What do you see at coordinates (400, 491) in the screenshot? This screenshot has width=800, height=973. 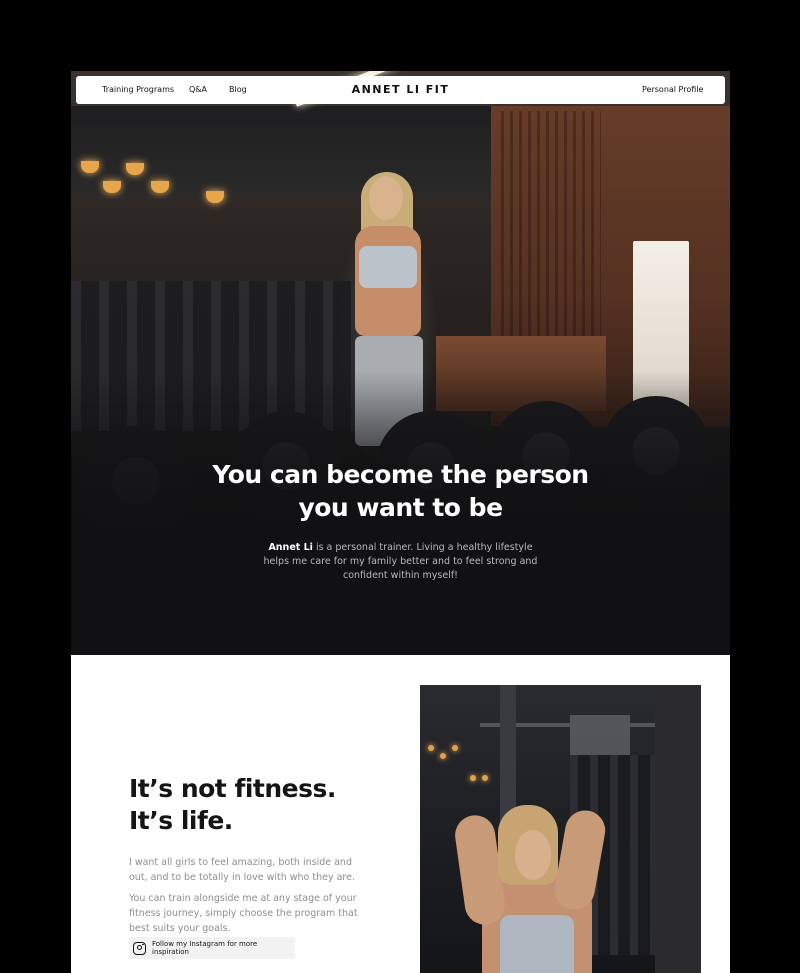 I see `hero-title: You can become the person you want to be` at bounding box center [400, 491].